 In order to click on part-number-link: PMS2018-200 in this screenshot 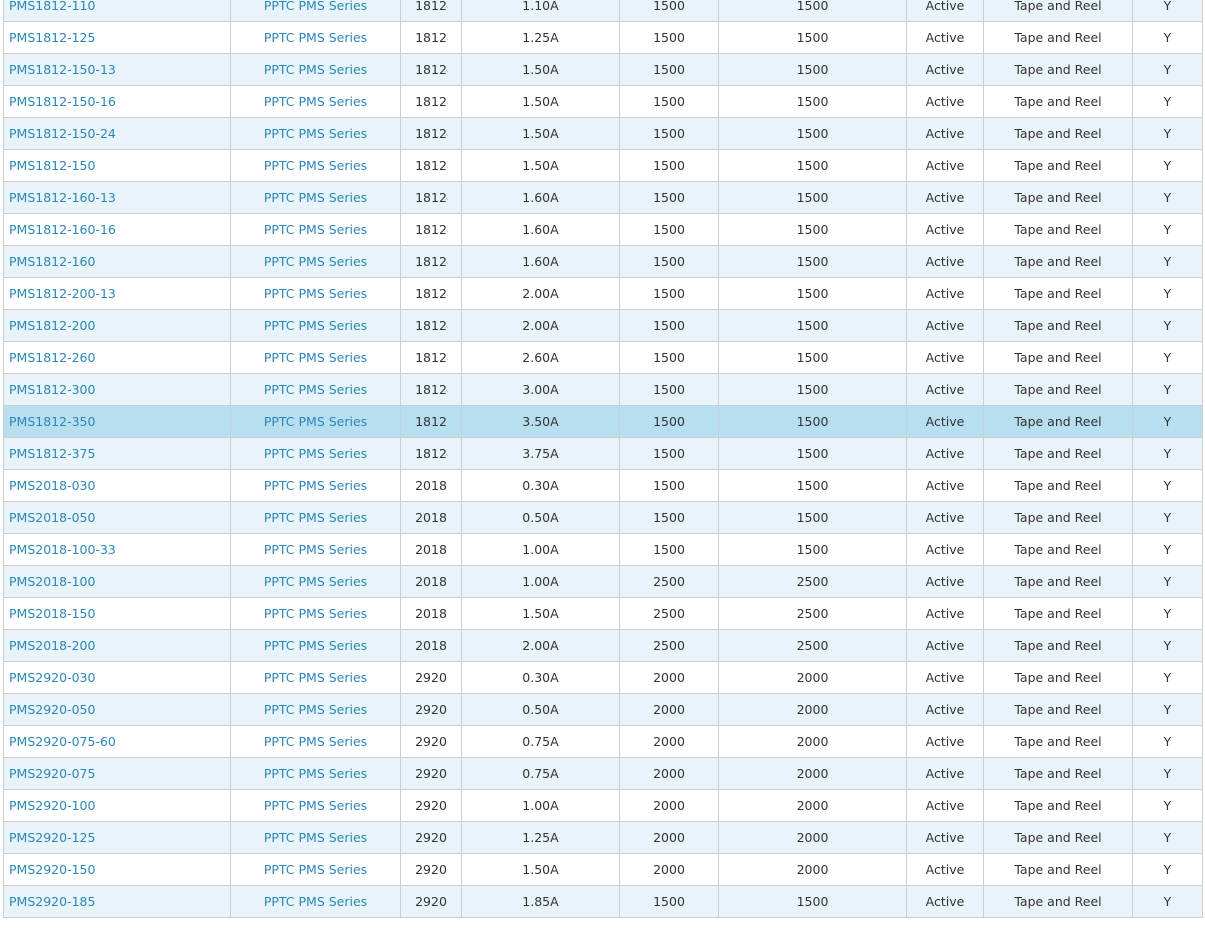, I will do `click(52, 645)`.